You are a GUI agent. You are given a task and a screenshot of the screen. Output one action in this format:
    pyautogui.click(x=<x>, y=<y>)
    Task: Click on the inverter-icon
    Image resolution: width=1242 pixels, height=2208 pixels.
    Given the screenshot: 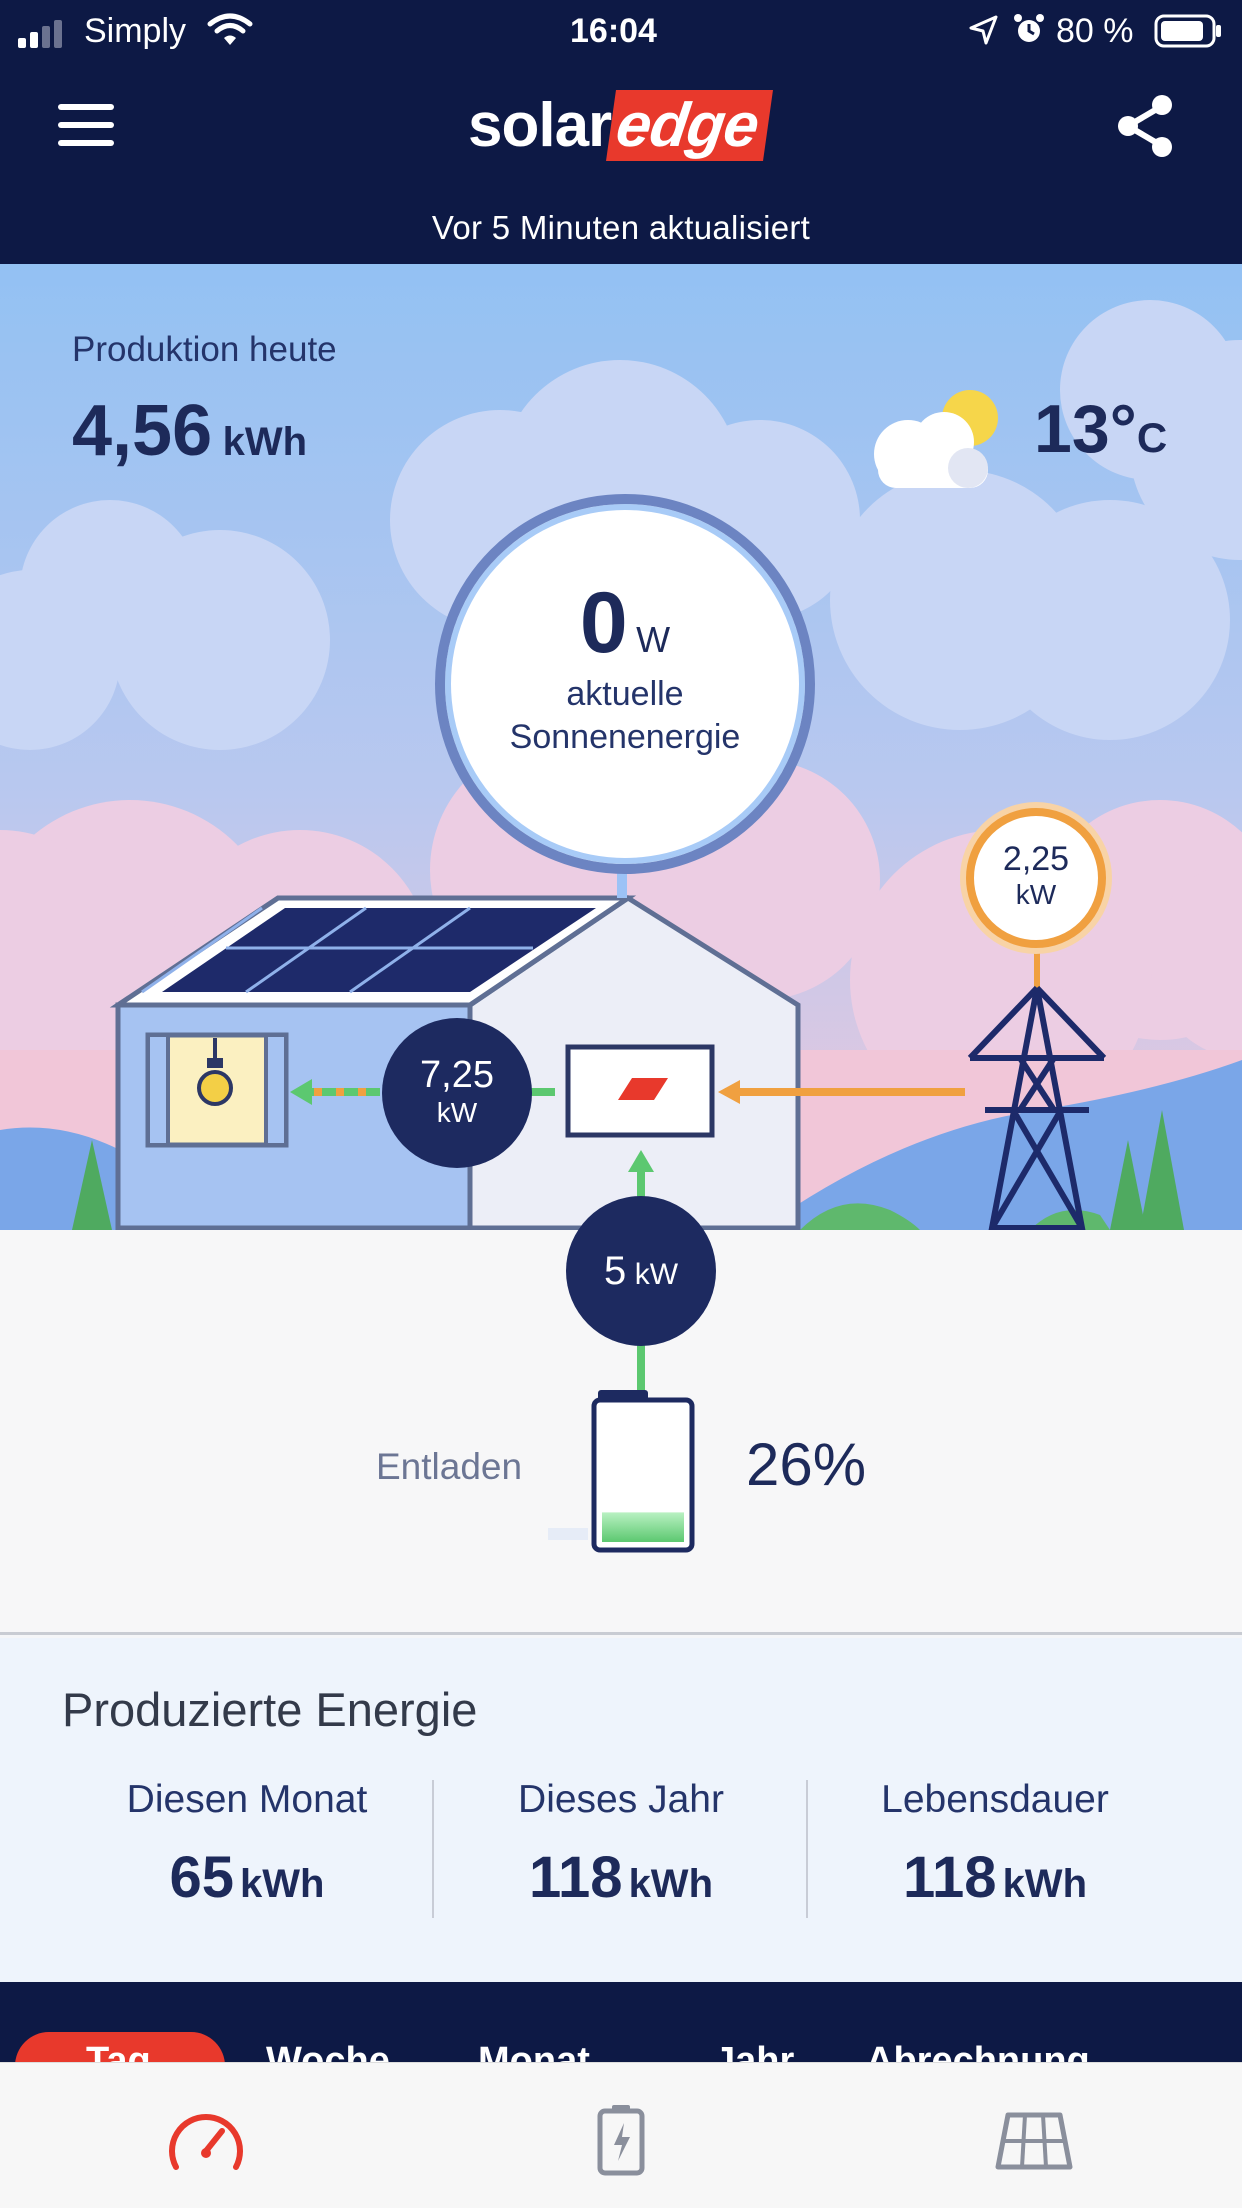 What is the action you would take?
    pyautogui.click(x=640, y=1091)
    